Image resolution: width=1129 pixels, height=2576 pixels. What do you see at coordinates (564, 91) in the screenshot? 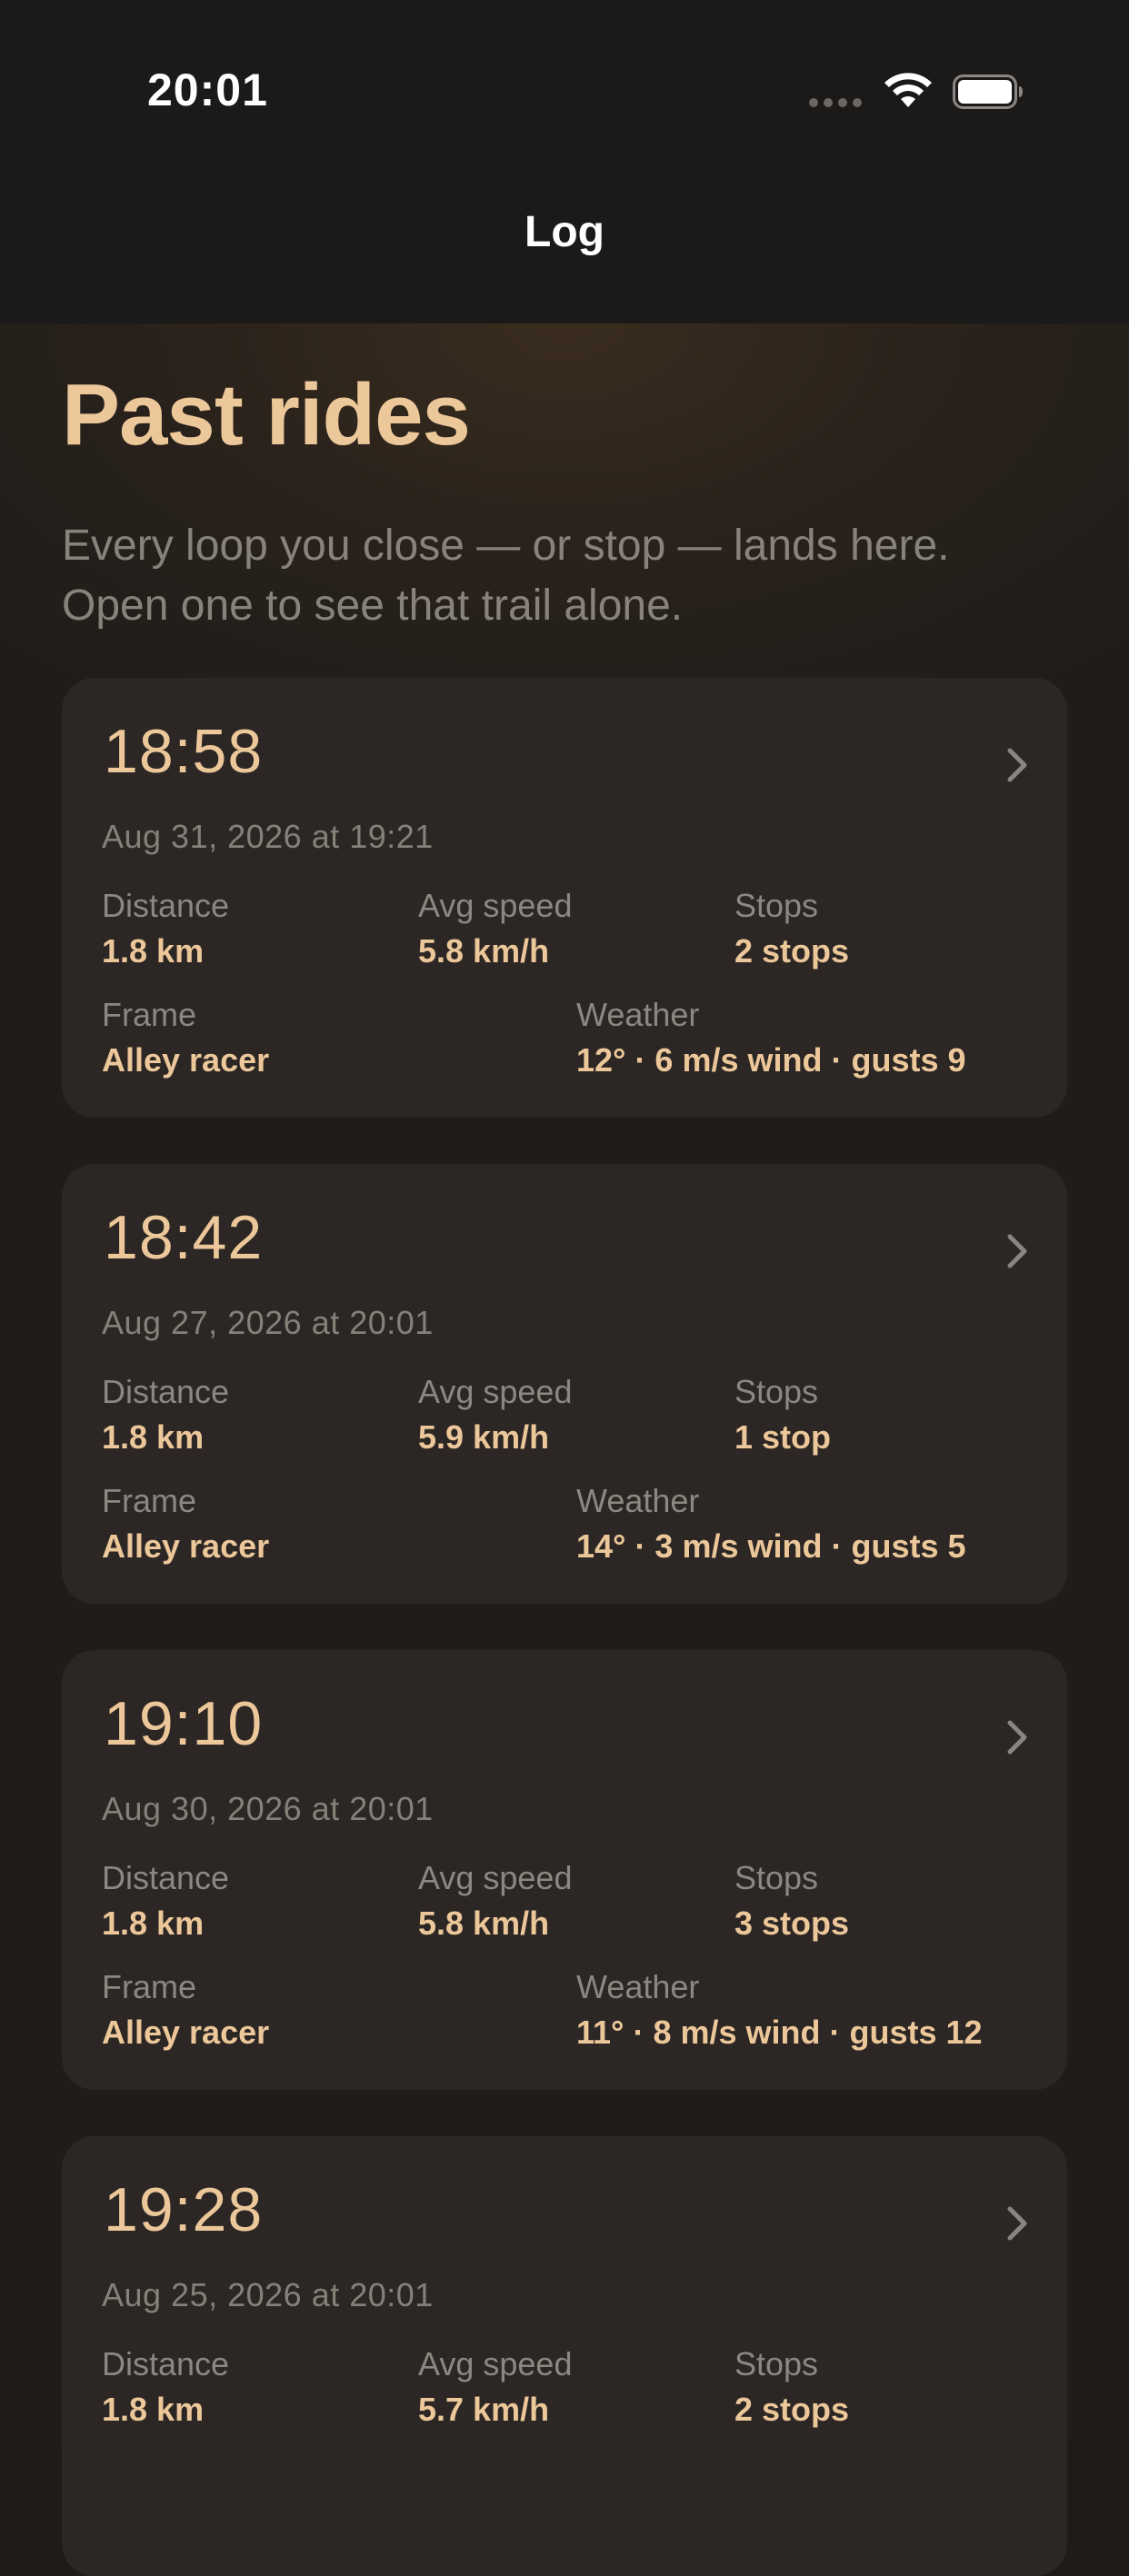
I see `status-bar: 20:01` at bounding box center [564, 91].